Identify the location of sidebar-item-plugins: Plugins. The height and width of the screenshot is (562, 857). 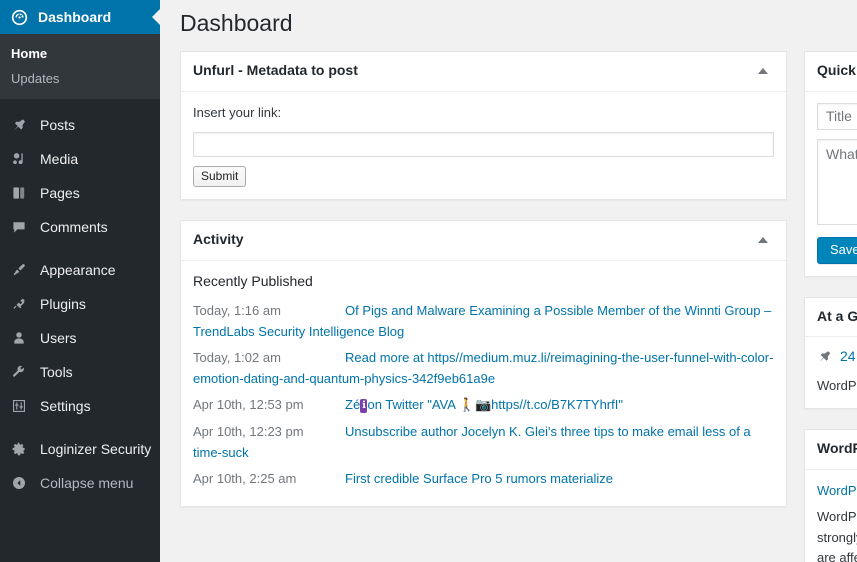
(80, 304).